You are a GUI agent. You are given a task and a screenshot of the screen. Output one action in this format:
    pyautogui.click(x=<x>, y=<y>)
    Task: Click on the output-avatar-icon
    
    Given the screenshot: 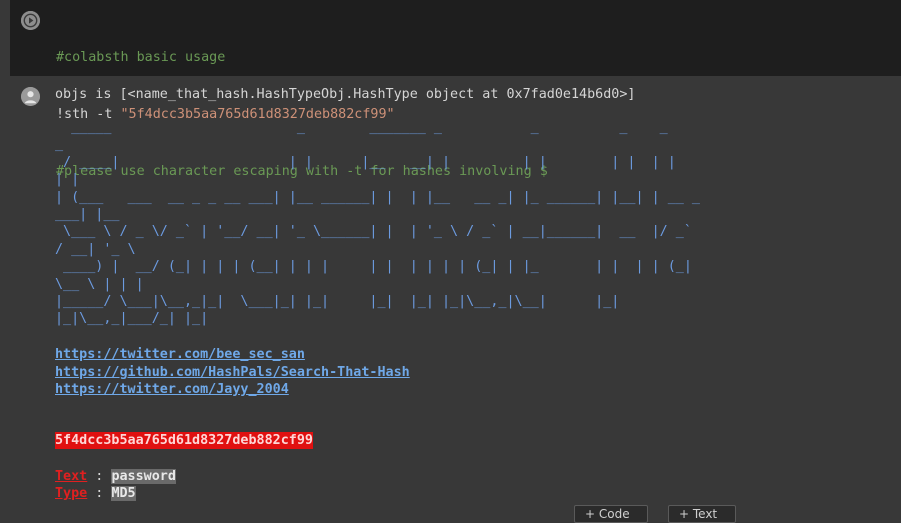 What is the action you would take?
    pyautogui.click(x=30, y=96)
    